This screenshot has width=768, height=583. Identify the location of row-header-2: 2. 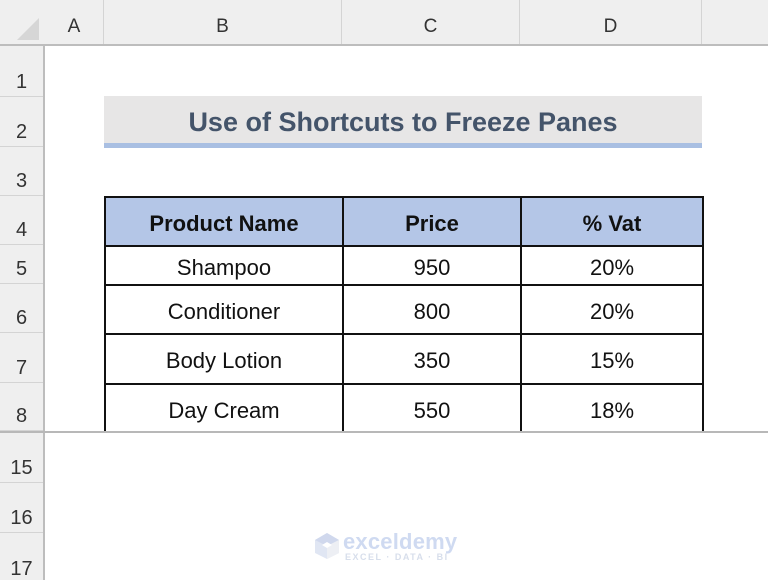
(21, 122).